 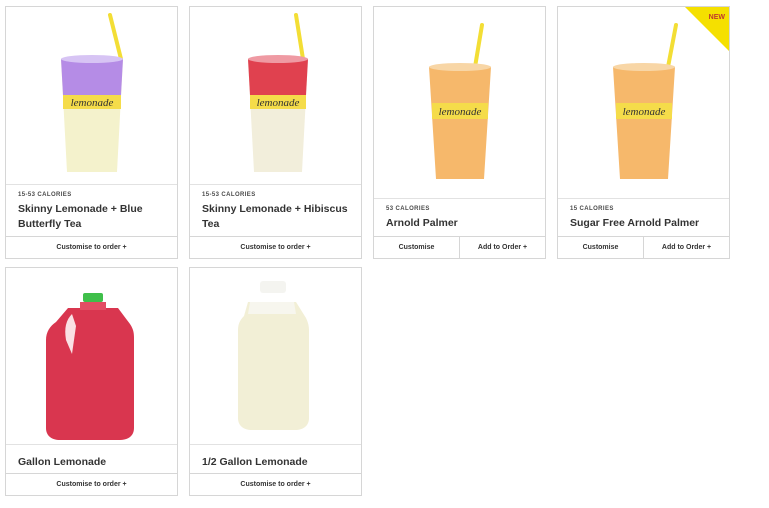 I want to click on product-card-gallon-lemonade: Gallon Lemonade Customise to order +, so click(x=91, y=381).